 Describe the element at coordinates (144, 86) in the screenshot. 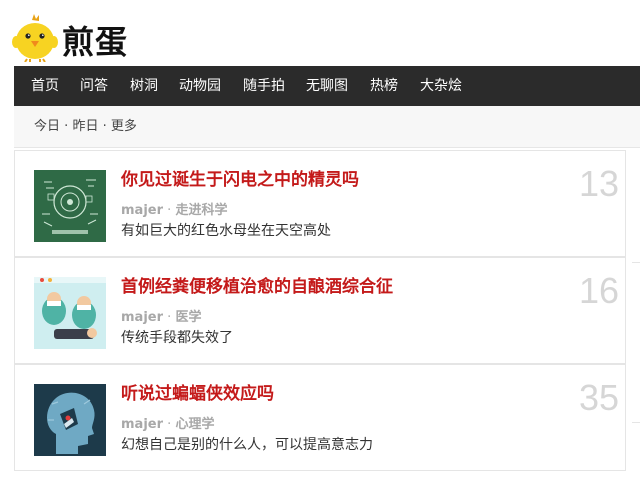

I see `nav-item-treehole: 树洞` at that location.